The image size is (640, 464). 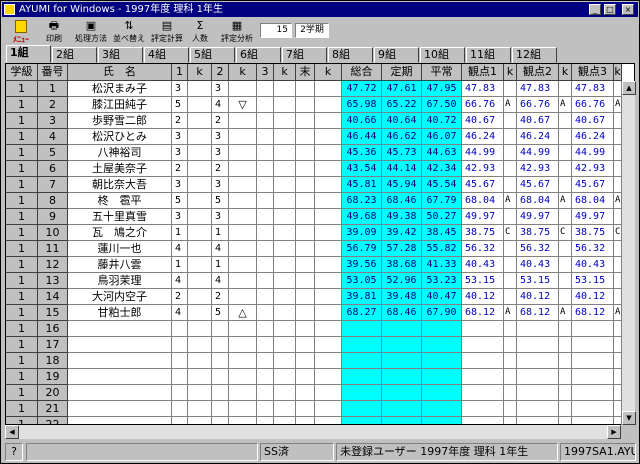 I want to click on cell-obs1: 56.32, so click(x=483, y=249).